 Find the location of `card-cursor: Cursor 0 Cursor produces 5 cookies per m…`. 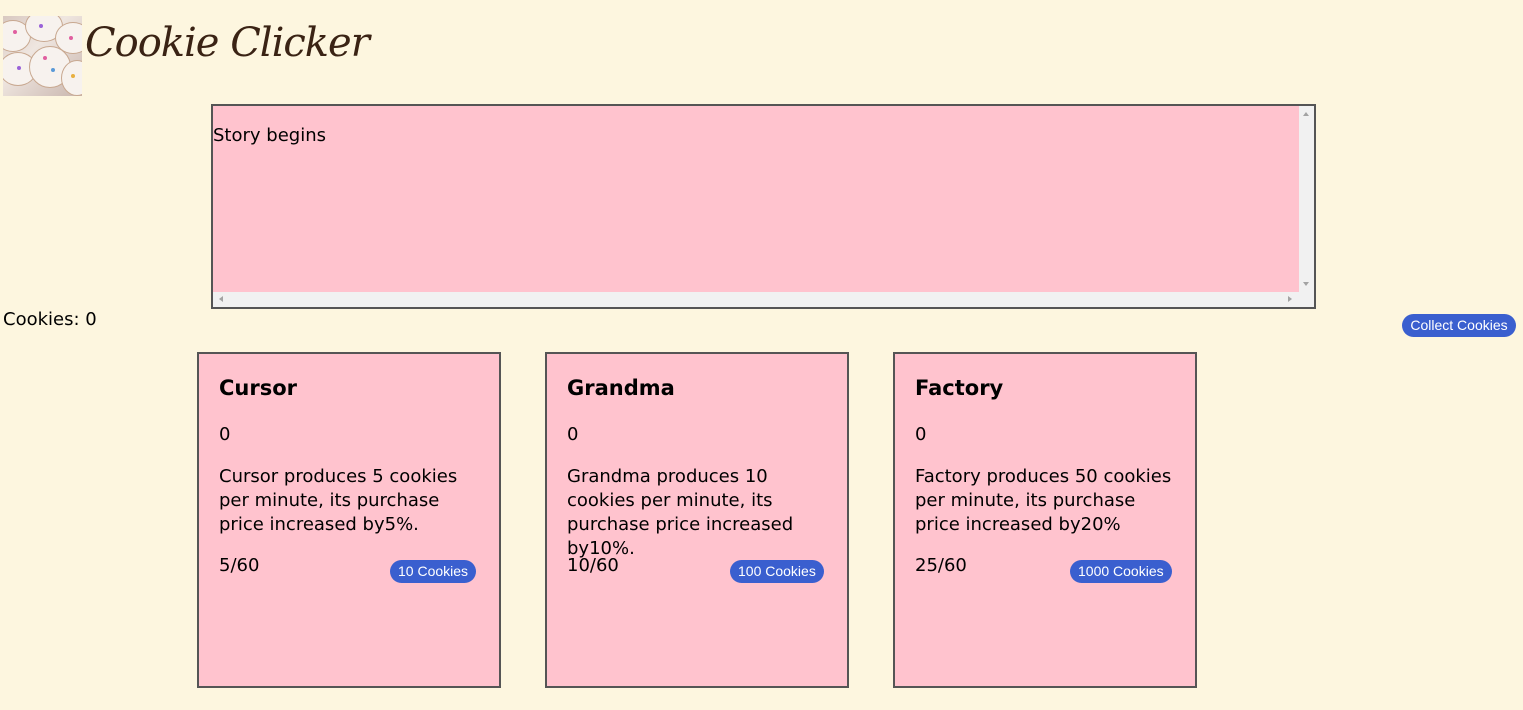

card-cursor: Cursor 0 Cursor produces 5 cookies per m… is located at coordinates (349, 520).